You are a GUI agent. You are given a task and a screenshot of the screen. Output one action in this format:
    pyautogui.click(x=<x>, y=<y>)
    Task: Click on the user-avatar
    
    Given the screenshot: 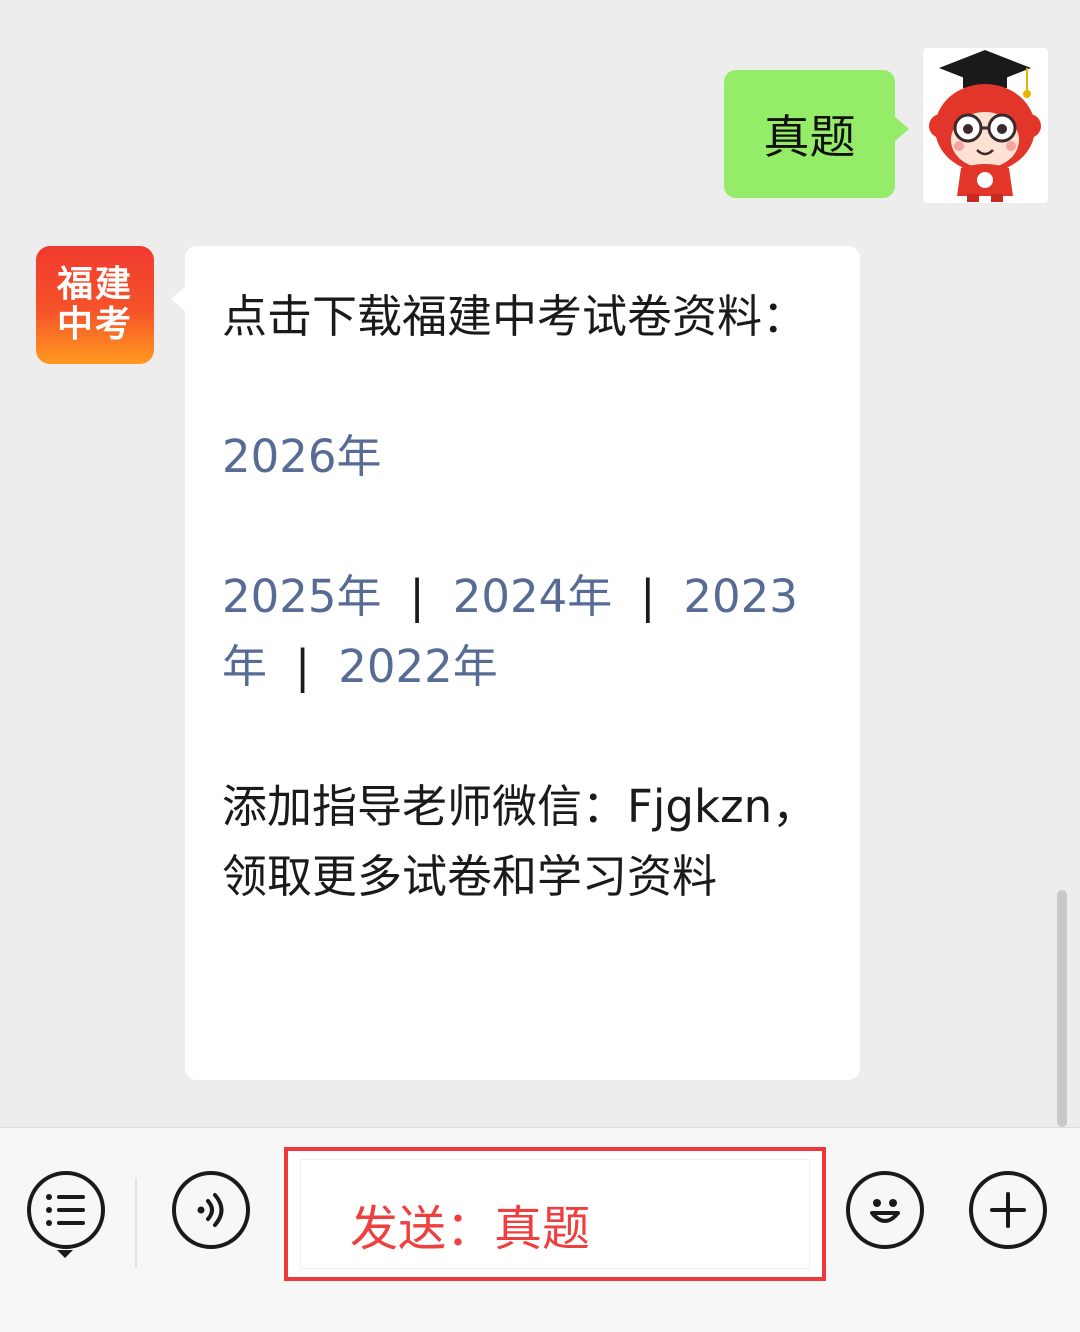 What is the action you would take?
    pyautogui.click(x=985, y=125)
    